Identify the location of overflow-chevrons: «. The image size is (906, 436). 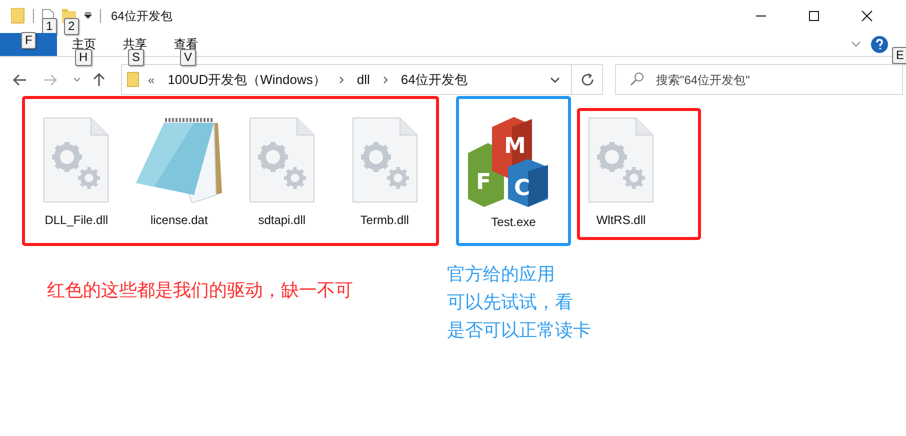
(151, 79).